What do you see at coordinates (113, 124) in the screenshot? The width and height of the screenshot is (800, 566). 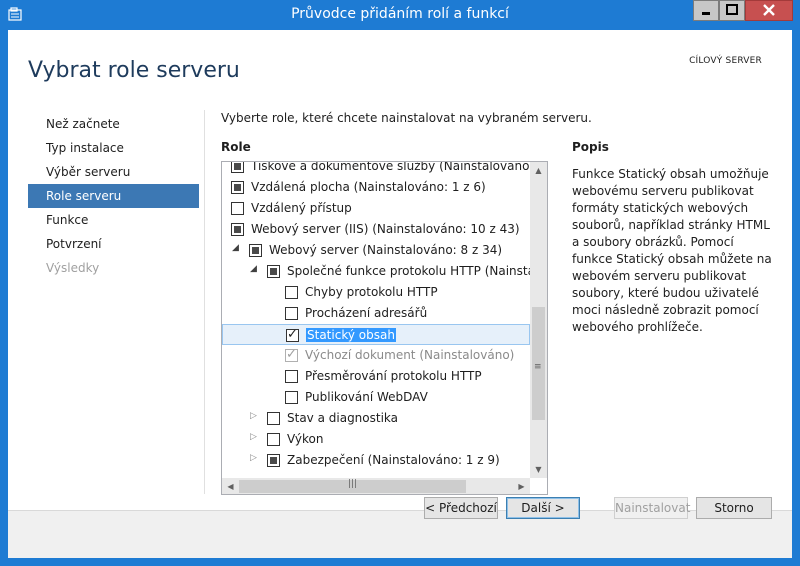 I see `nav-item-before-you-begin: Než začnete` at bounding box center [113, 124].